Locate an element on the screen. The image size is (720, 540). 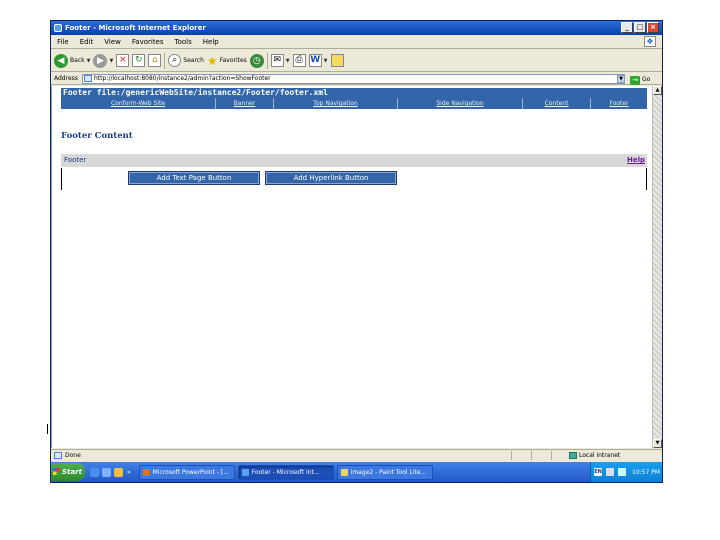
menu-bar: File Edit View Favorites Tools Help ❖ is located at coordinates (356, 42).